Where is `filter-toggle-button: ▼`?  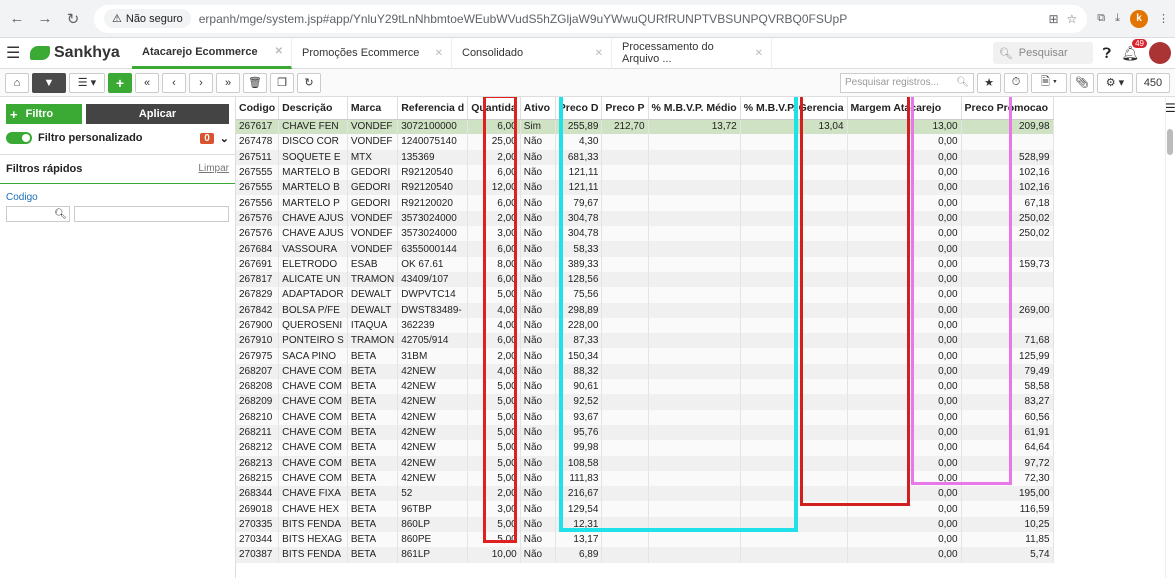
filter-toggle-button: ▼ is located at coordinates (49, 82).